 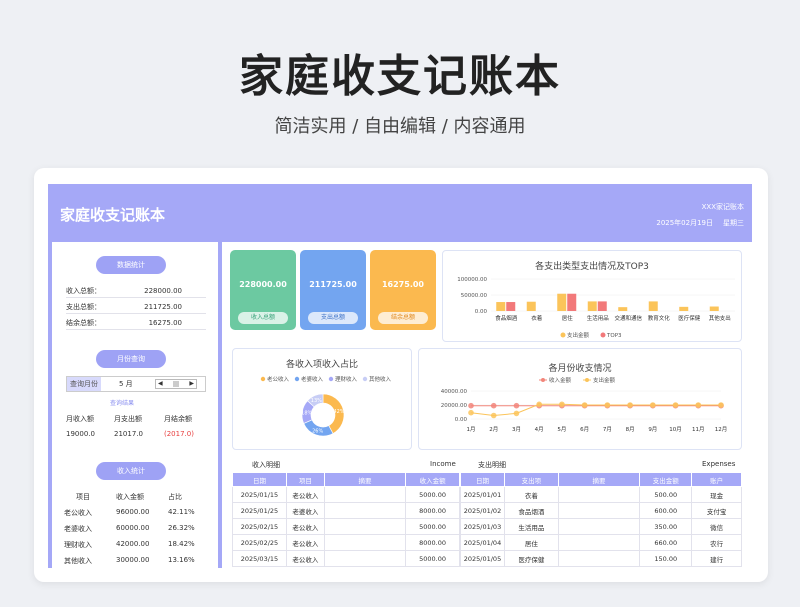 I want to click on month-spinner: ◀ ▶, so click(x=176, y=384).